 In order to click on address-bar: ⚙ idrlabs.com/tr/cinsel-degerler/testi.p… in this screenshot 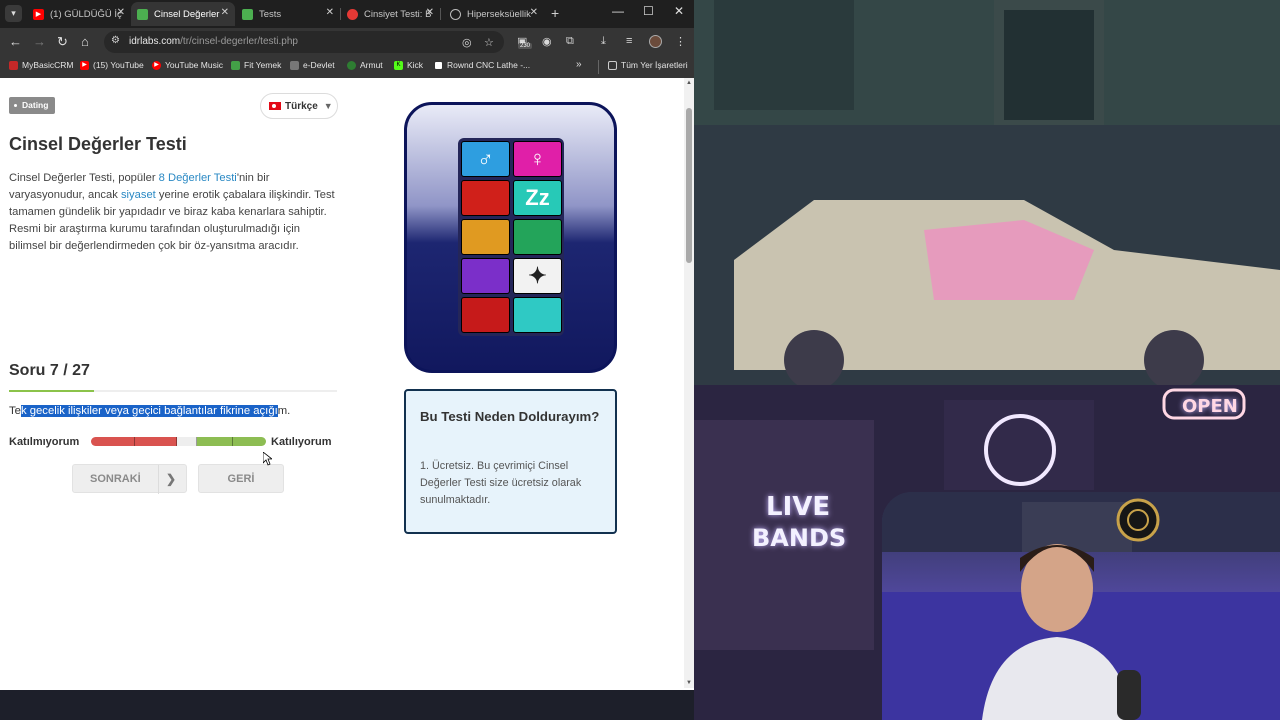, I will do `click(304, 42)`.